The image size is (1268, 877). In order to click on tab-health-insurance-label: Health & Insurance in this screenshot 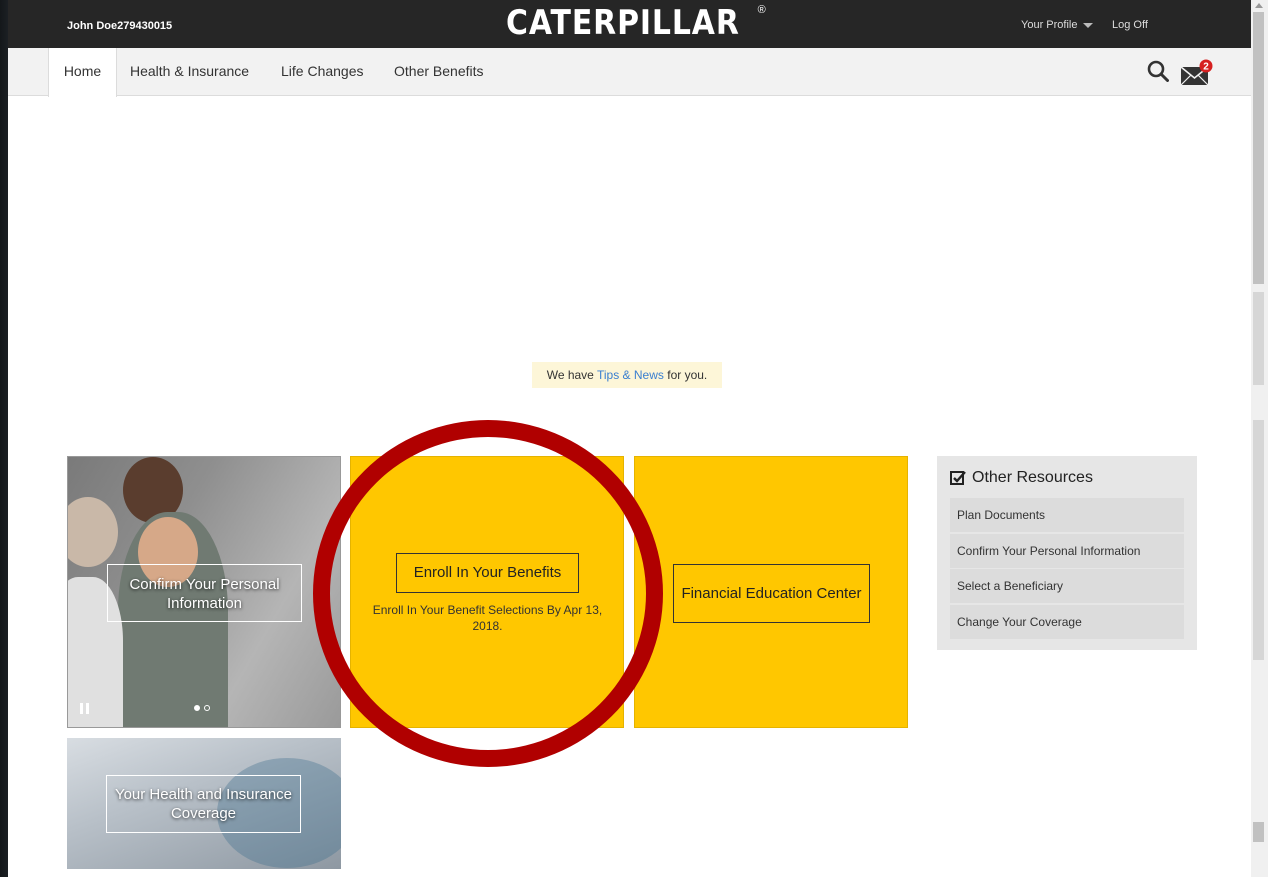, I will do `click(190, 71)`.